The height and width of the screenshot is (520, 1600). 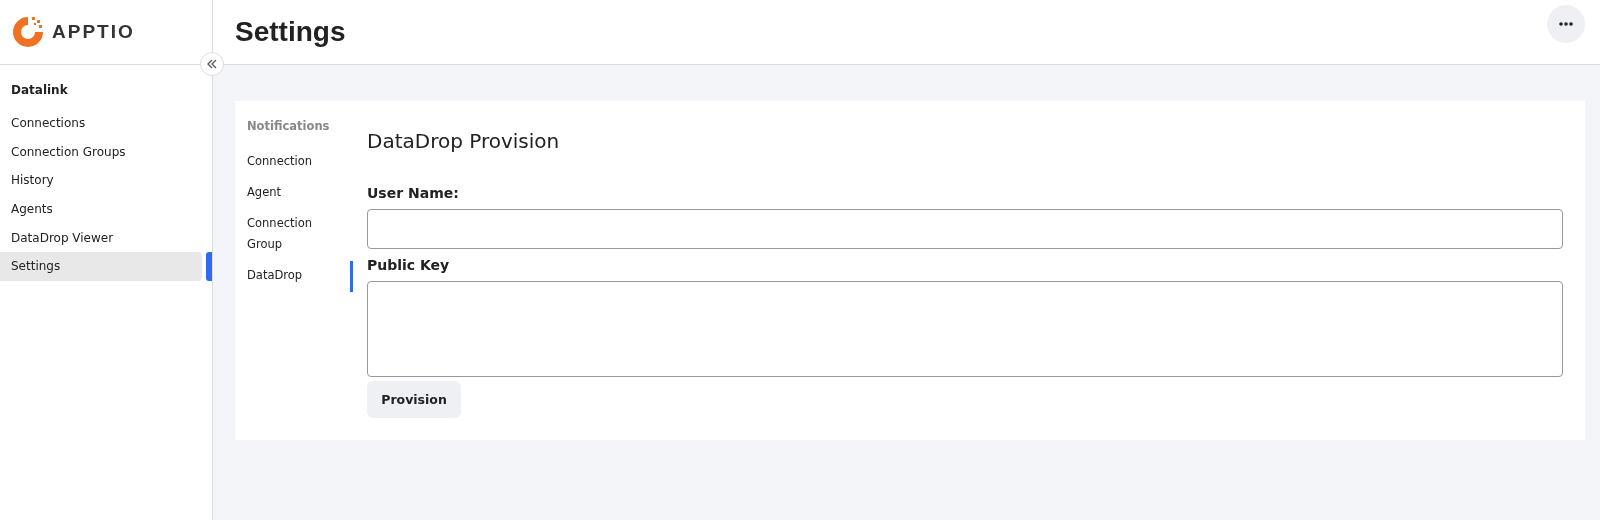 I want to click on page-title: Settings, so click(x=290, y=32).